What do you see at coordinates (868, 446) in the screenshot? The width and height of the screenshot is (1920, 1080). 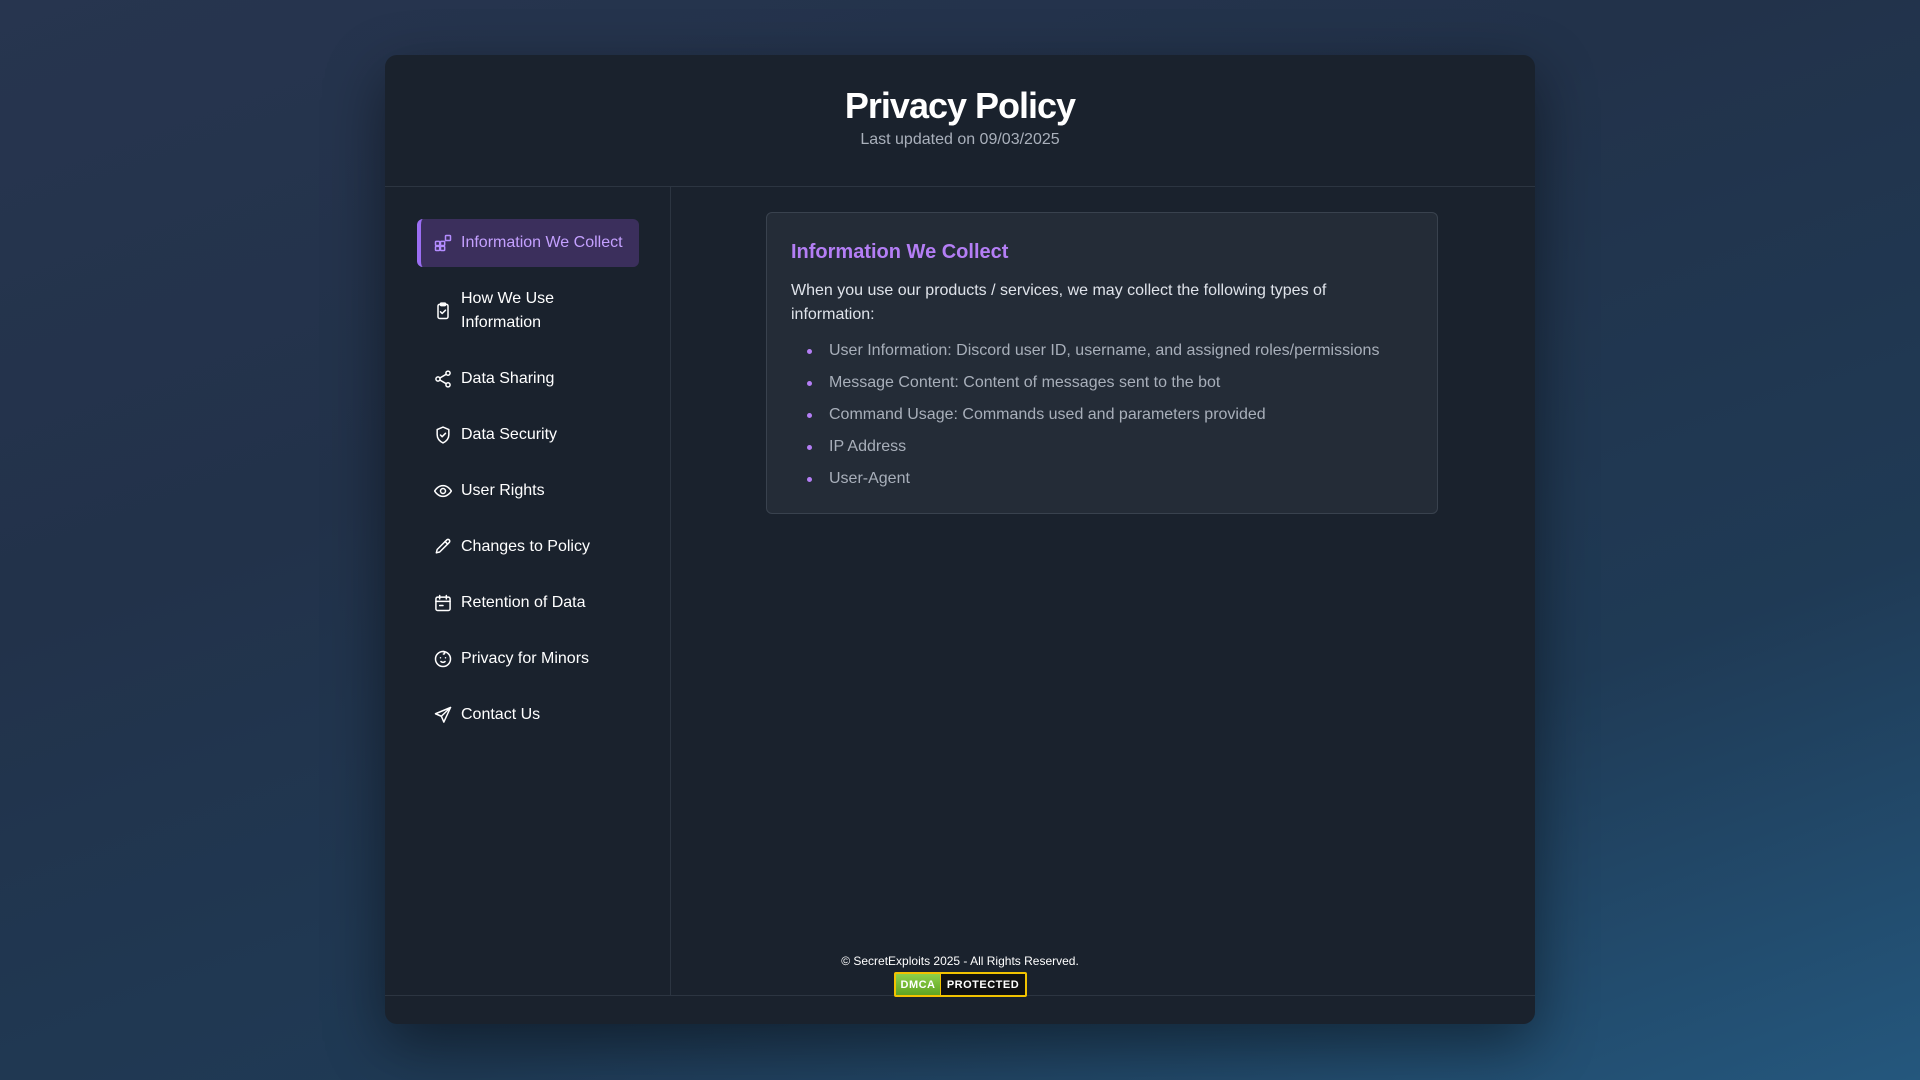 I see `list-item-text: IP Address` at bounding box center [868, 446].